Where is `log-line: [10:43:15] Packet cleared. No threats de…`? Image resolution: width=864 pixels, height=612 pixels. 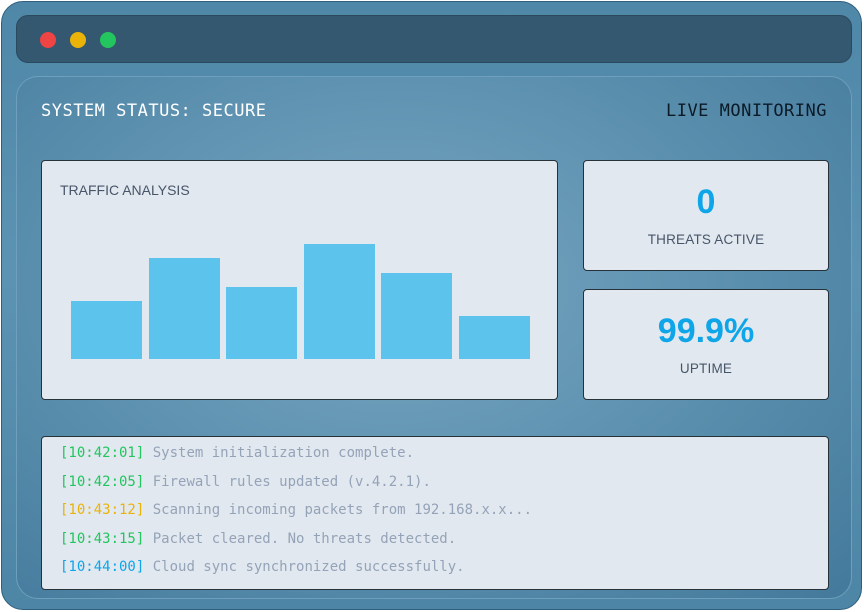
log-line: [10:43:15] Packet cleared. No threats de… is located at coordinates (258, 539).